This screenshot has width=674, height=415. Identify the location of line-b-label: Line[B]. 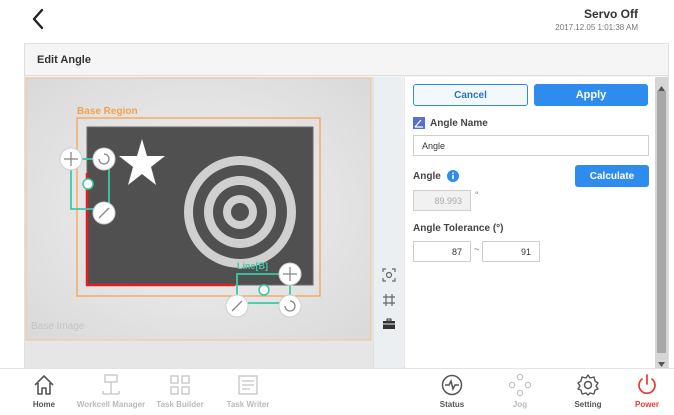
(252, 266).